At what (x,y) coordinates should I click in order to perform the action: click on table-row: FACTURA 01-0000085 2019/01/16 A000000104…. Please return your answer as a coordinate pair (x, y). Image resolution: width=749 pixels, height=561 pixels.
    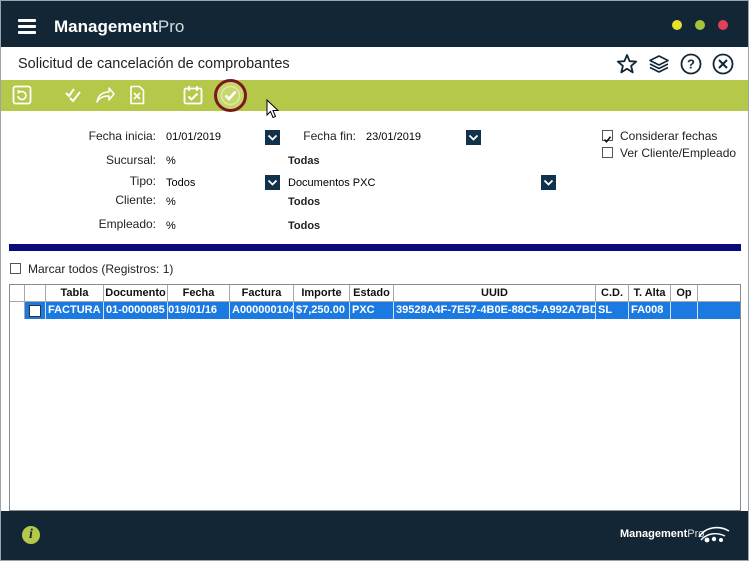
    Looking at the image, I should click on (375, 310).